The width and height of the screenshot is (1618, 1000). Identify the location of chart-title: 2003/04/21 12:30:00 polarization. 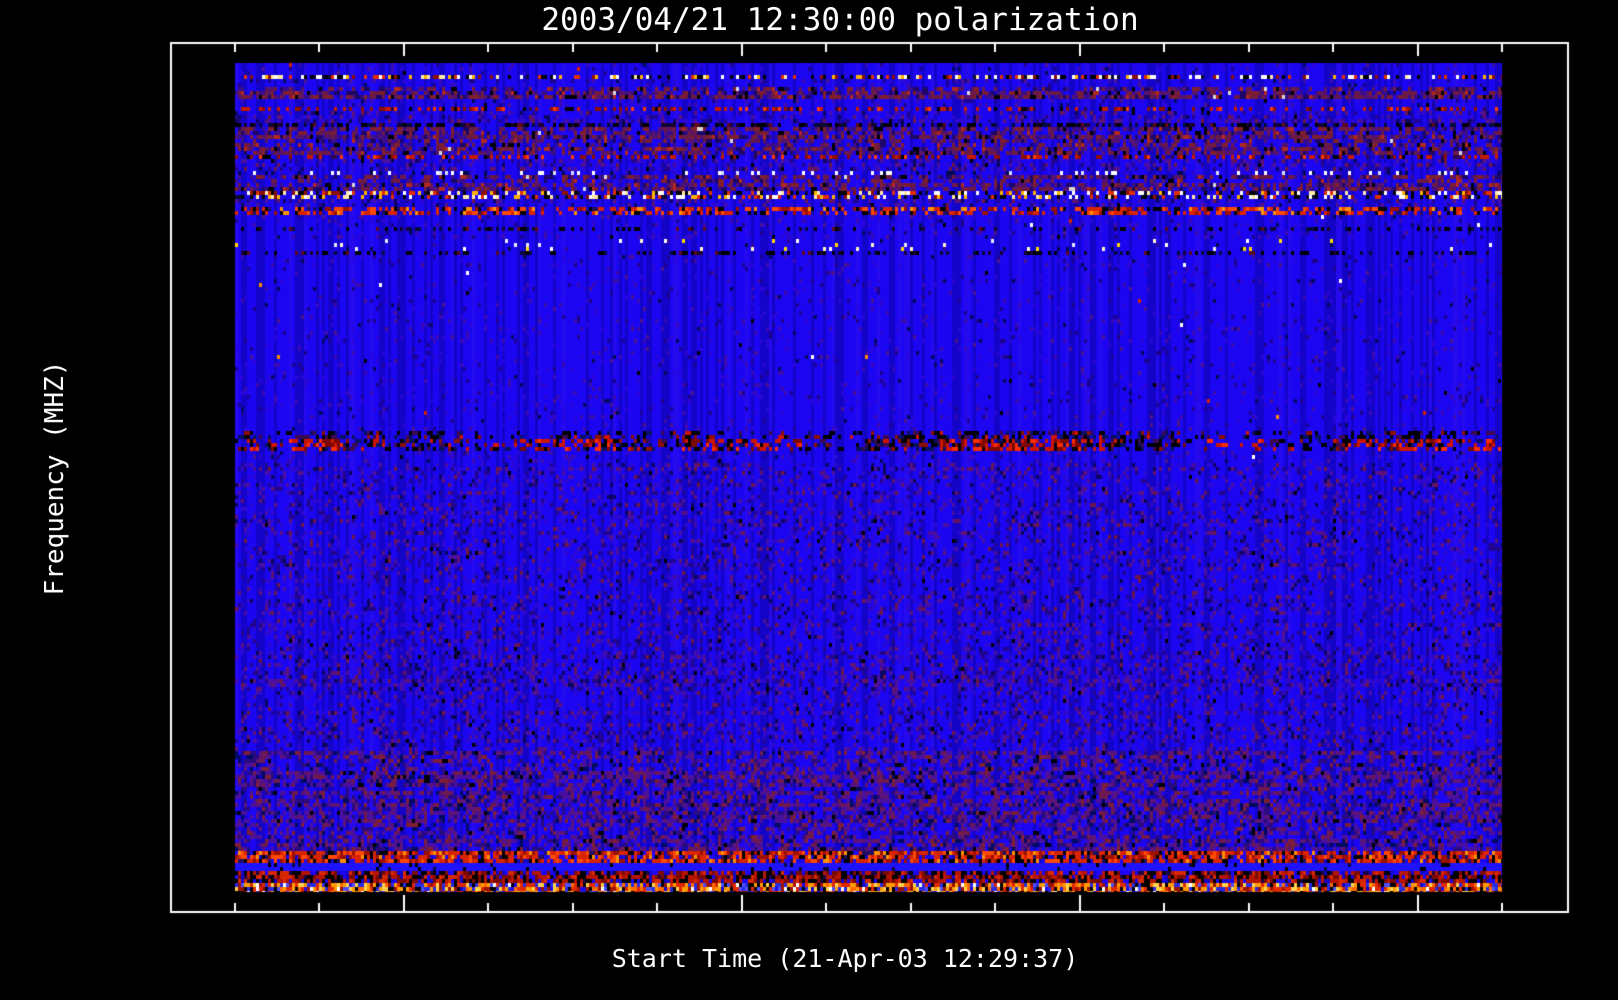
(840, 20).